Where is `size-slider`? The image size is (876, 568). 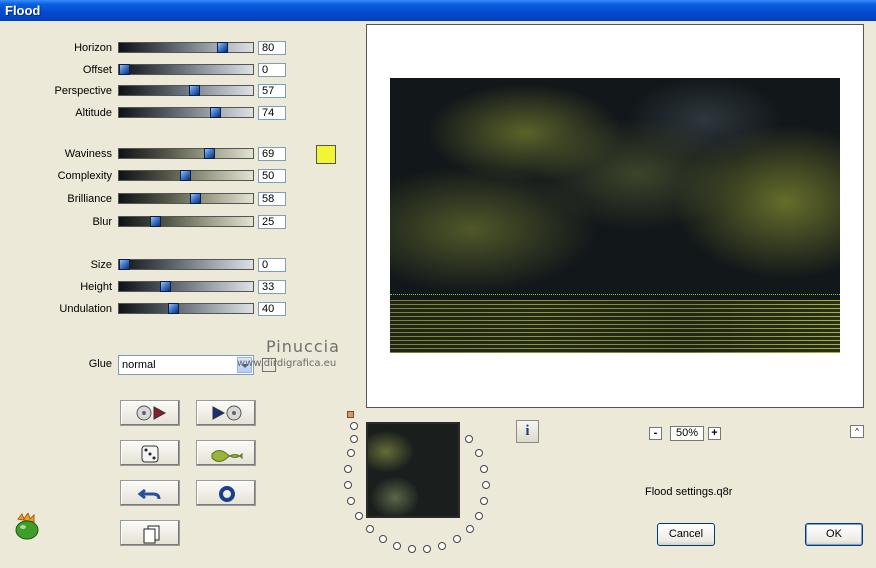 size-slider is located at coordinates (186, 264).